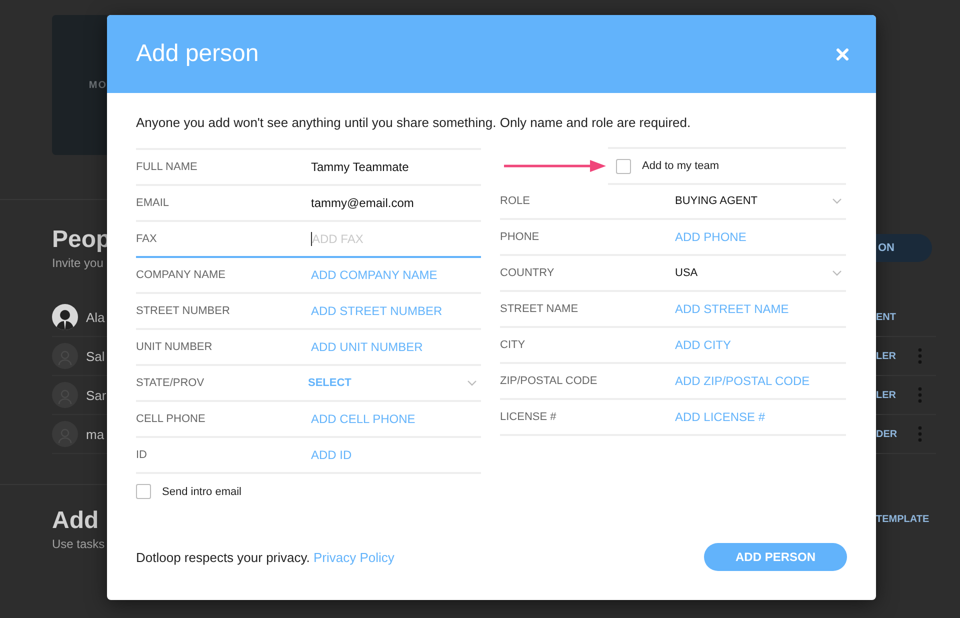 This screenshot has width=960, height=618. I want to click on field-label: ROLE, so click(515, 201).